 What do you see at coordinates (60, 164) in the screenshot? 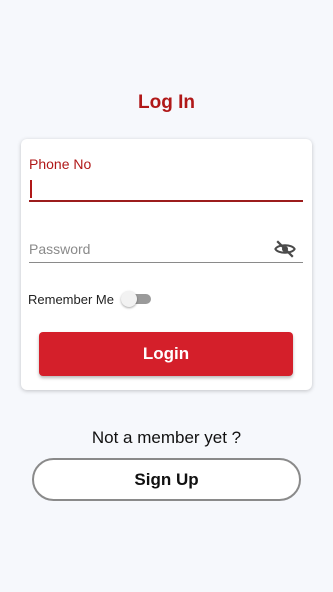
I see `phone-label: Phone No` at bounding box center [60, 164].